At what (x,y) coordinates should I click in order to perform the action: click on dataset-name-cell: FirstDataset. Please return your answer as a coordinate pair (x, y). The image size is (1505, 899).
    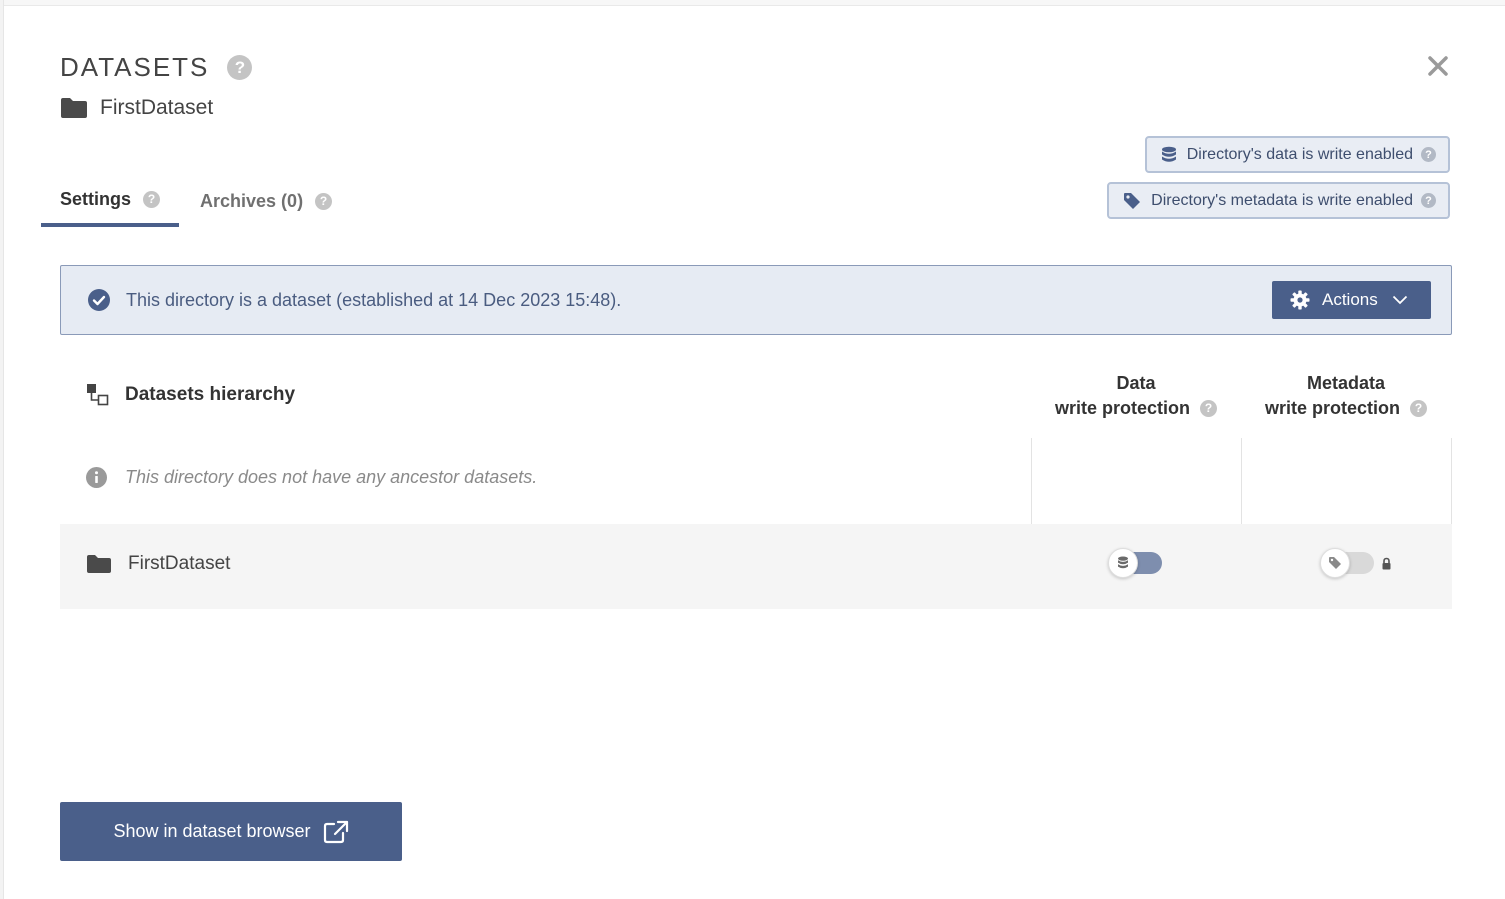
    Looking at the image, I should click on (158, 564).